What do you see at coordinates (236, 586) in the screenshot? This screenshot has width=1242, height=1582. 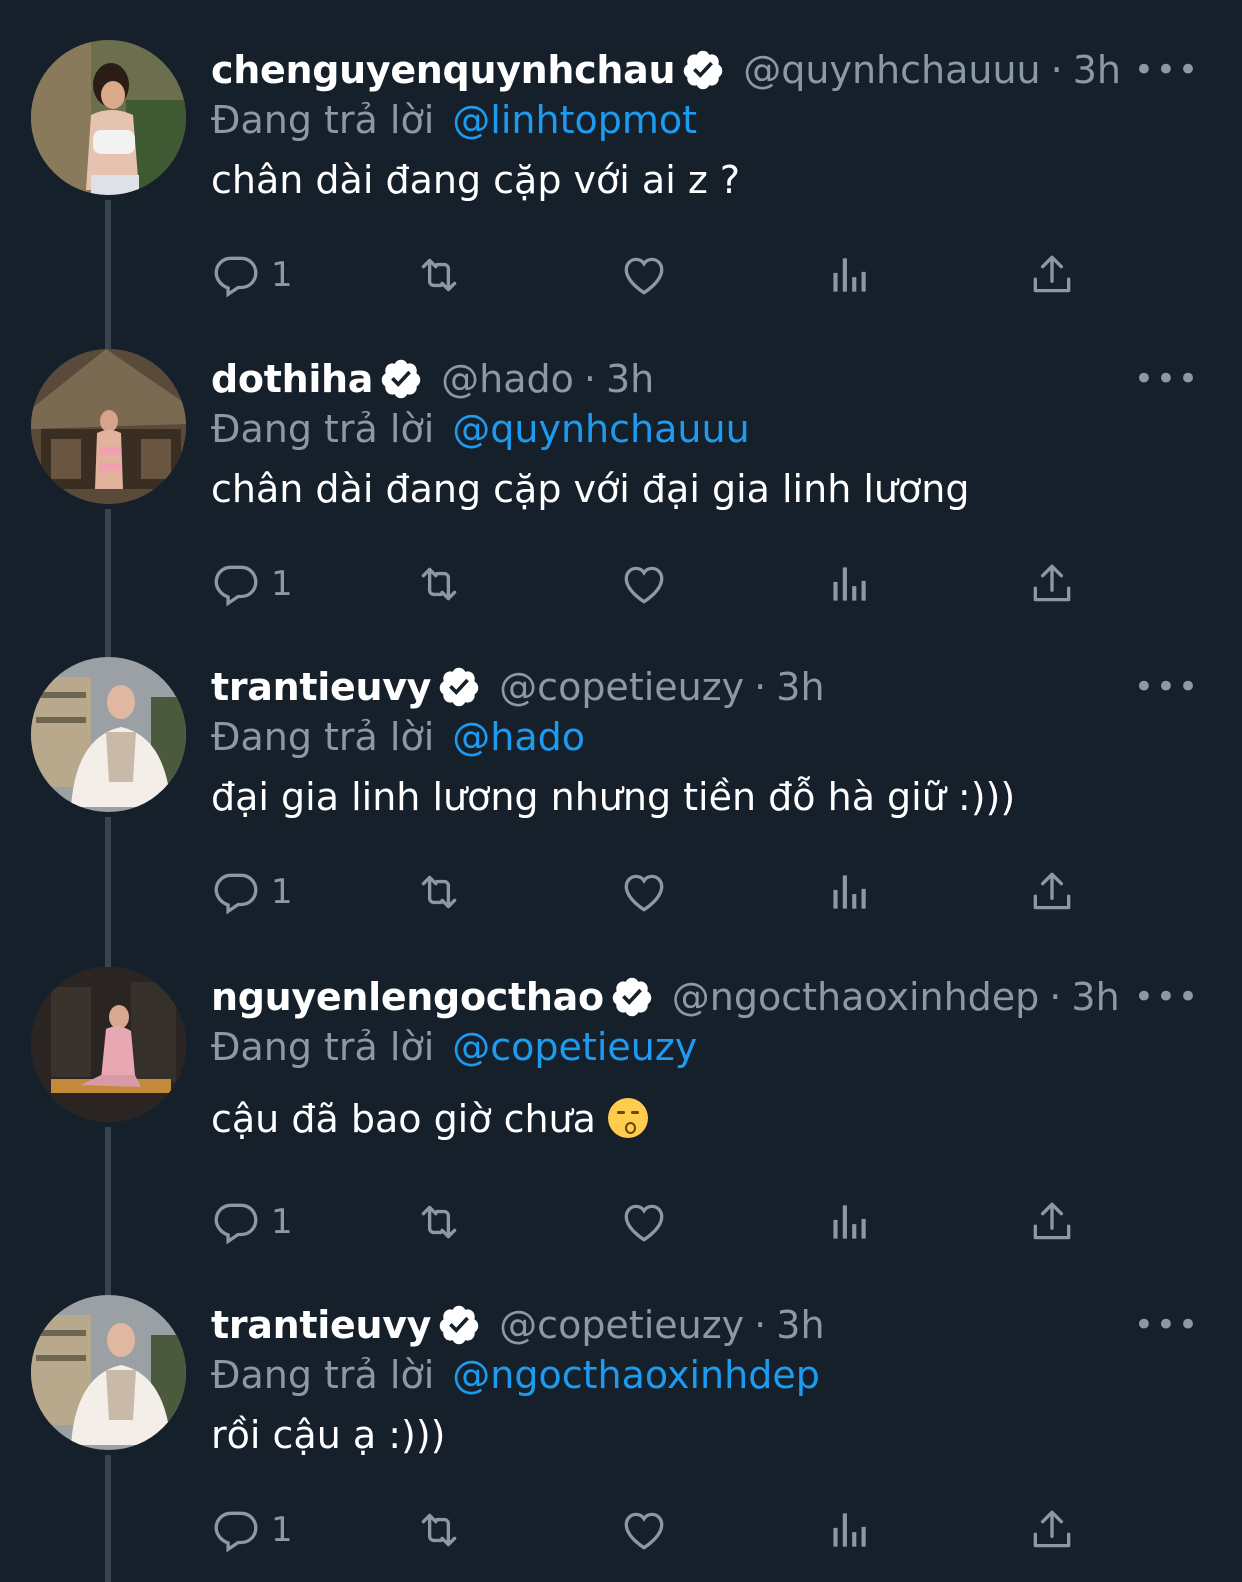 I see `reply-icon` at bounding box center [236, 586].